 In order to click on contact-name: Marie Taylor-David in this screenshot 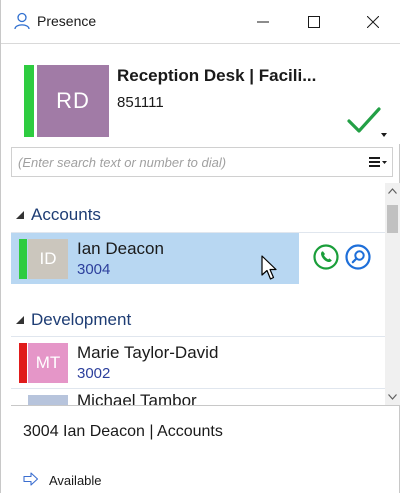, I will do `click(148, 352)`.